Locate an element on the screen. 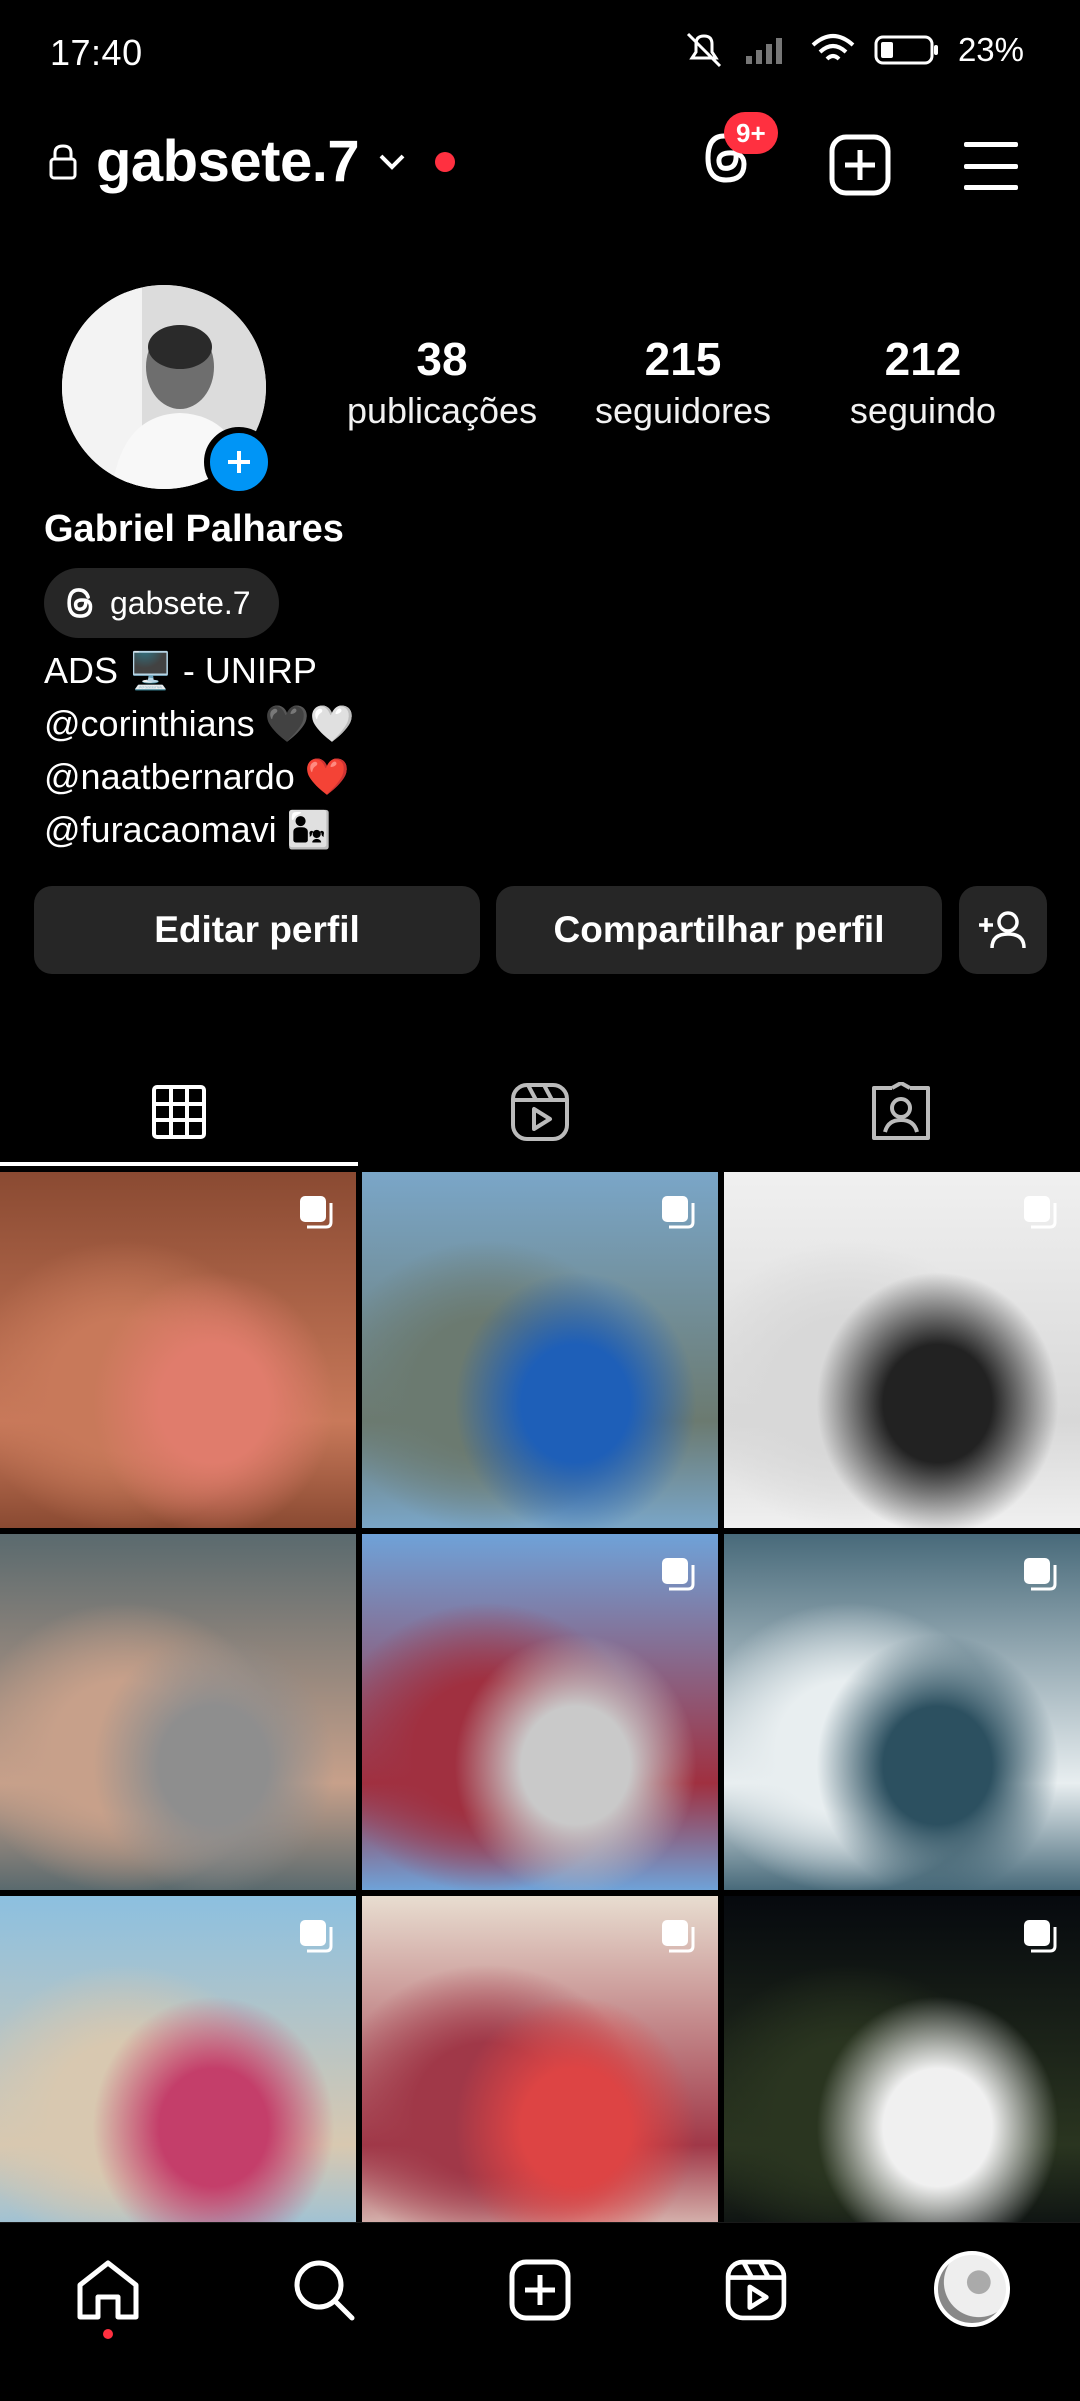 Image resolution: width=1080 pixels, height=2401 pixels. nav-profile-avatar is located at coordinates (972, 2289).